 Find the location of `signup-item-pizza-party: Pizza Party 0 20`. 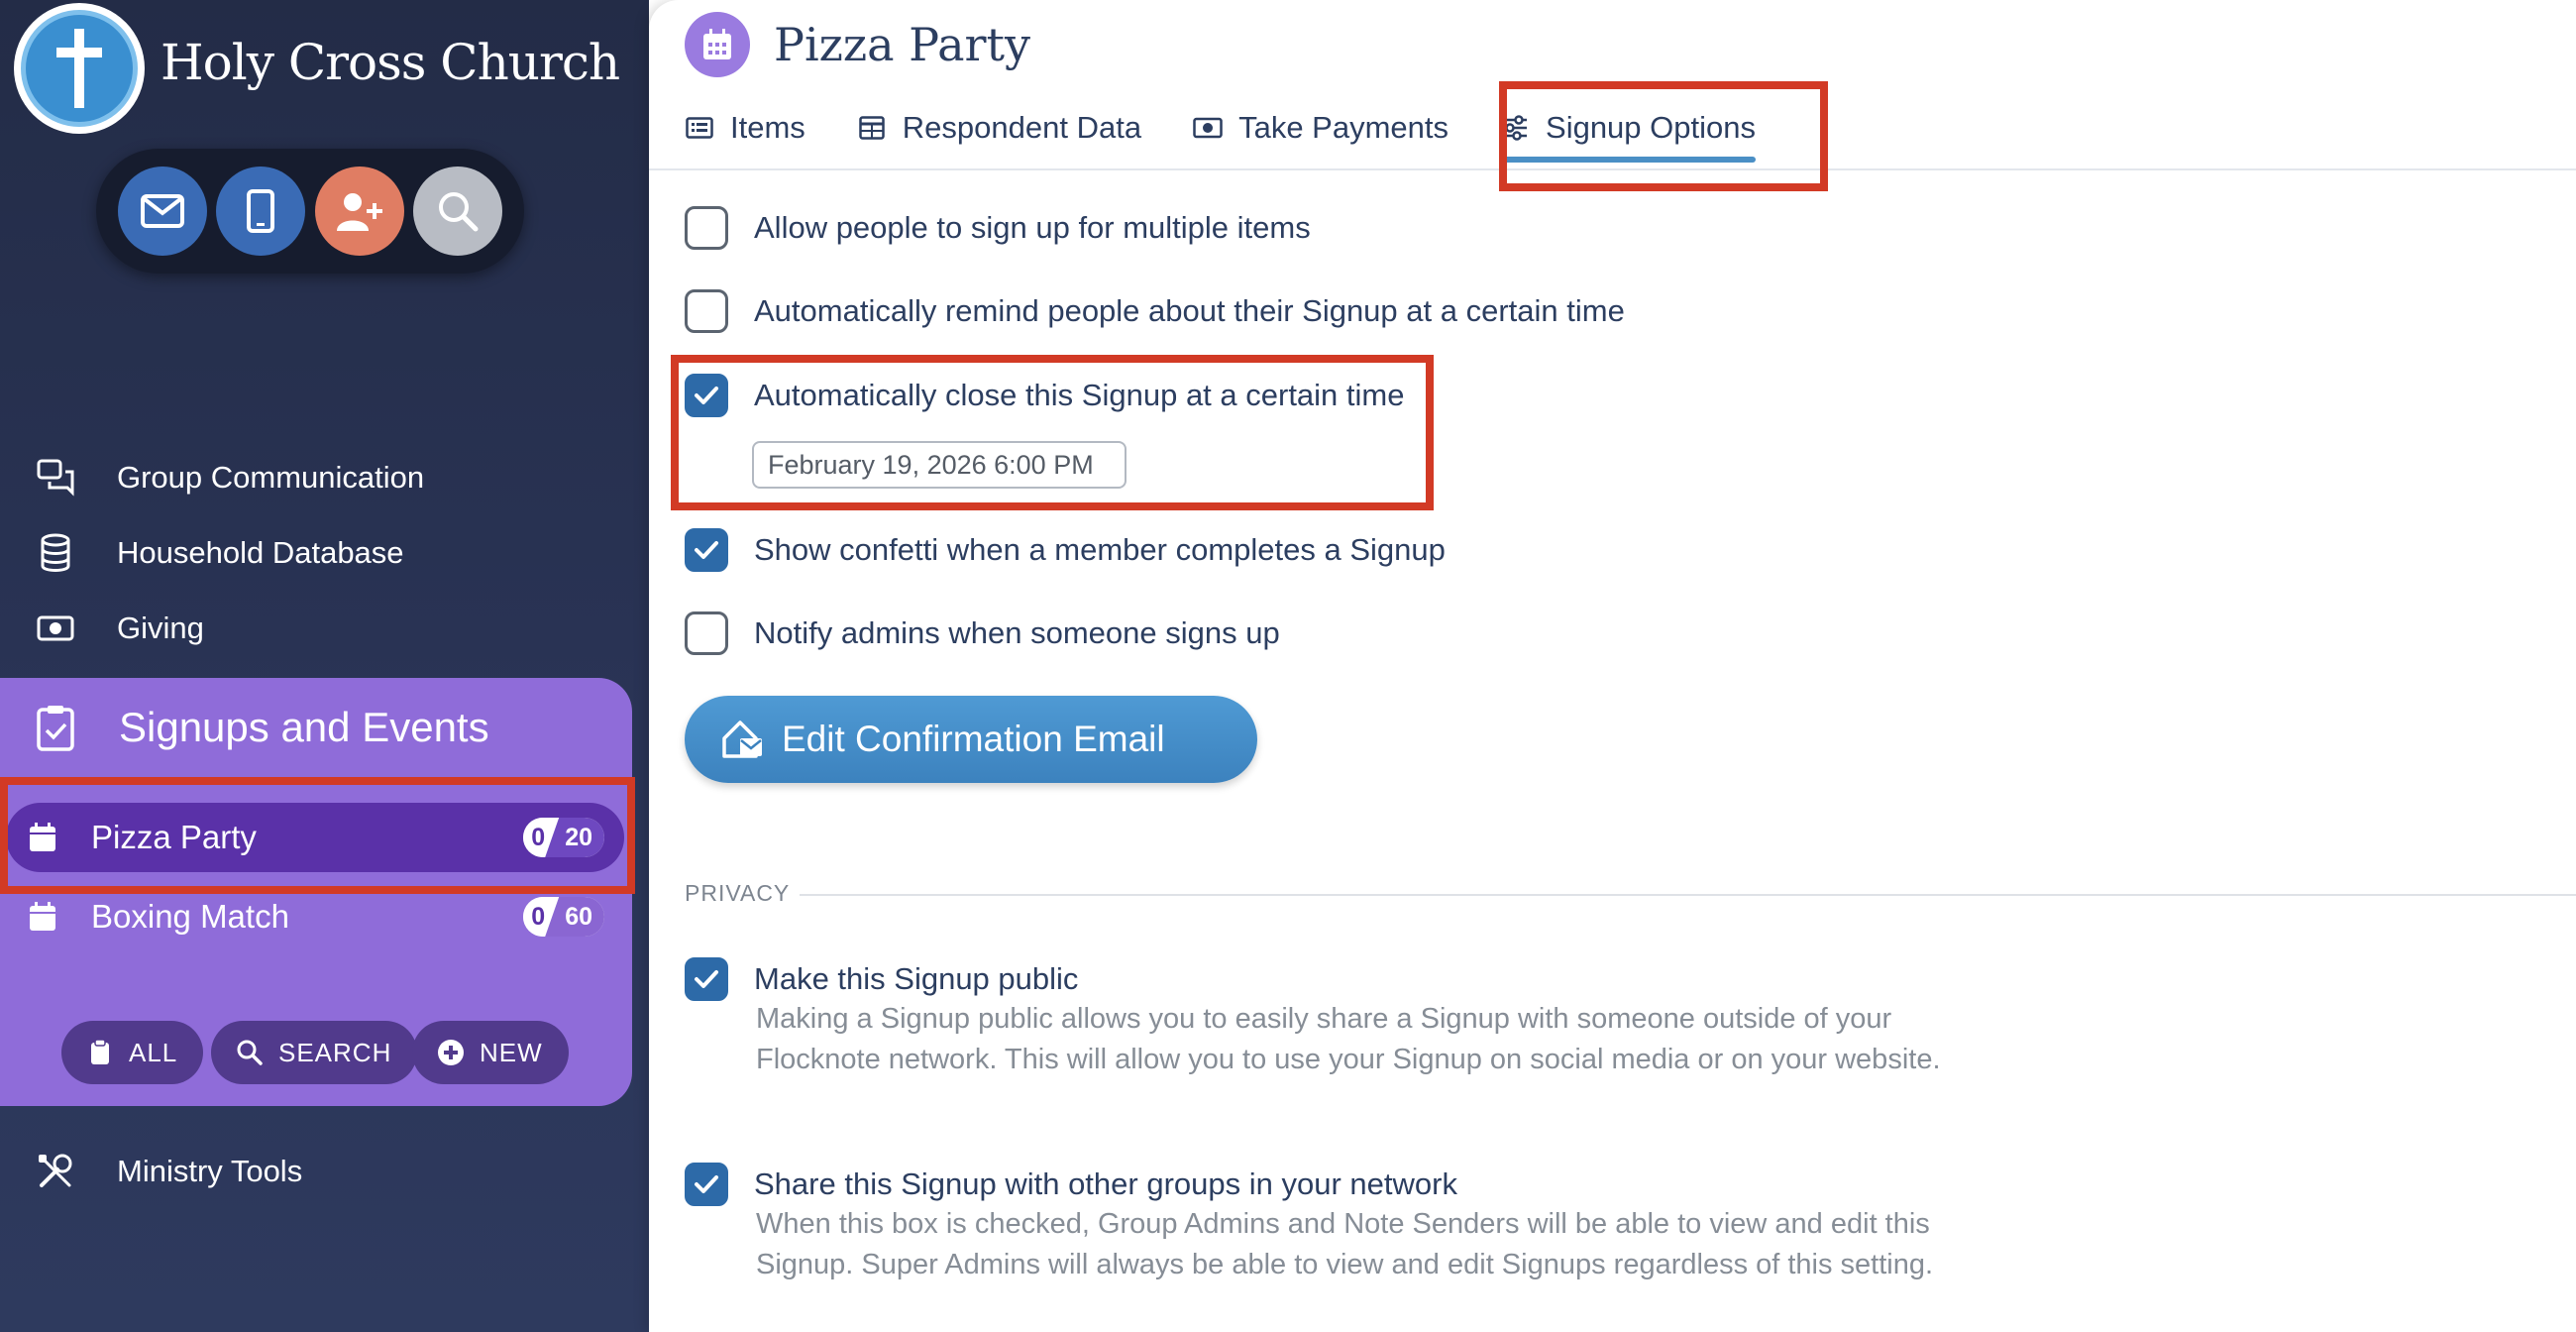

signup-item-pizza-party: Pizza Party 0 20 is located at coordinates (315, 837).